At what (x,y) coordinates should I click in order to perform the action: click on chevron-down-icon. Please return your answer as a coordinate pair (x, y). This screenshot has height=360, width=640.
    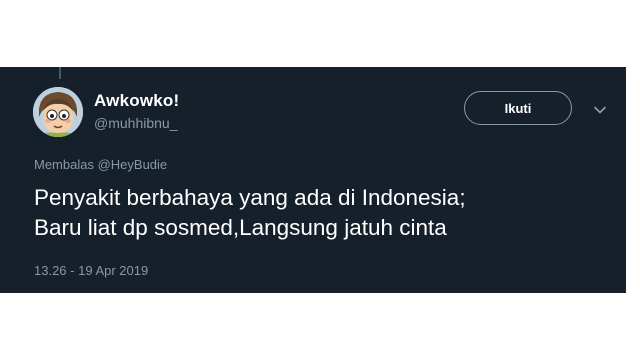
    Looking at the image, I should click on (600, 110).